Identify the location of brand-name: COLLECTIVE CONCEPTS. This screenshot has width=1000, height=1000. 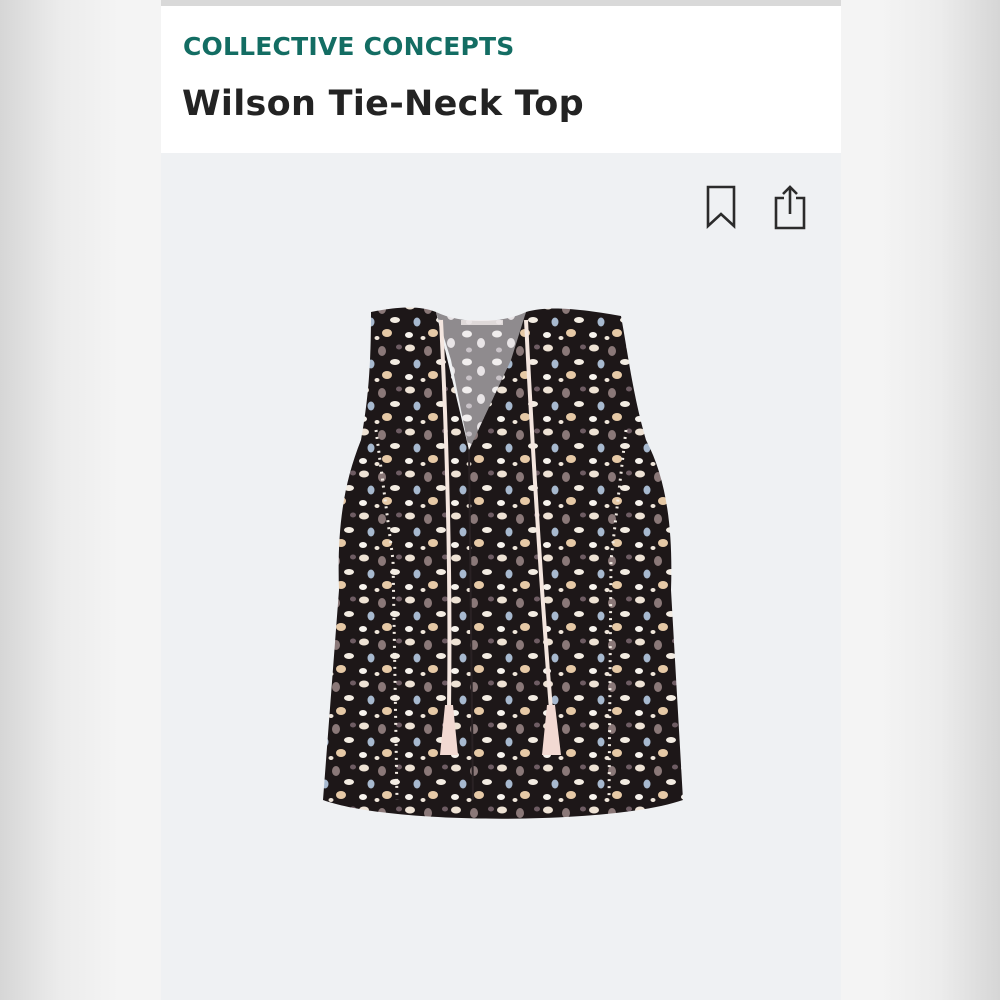
(349, 46).